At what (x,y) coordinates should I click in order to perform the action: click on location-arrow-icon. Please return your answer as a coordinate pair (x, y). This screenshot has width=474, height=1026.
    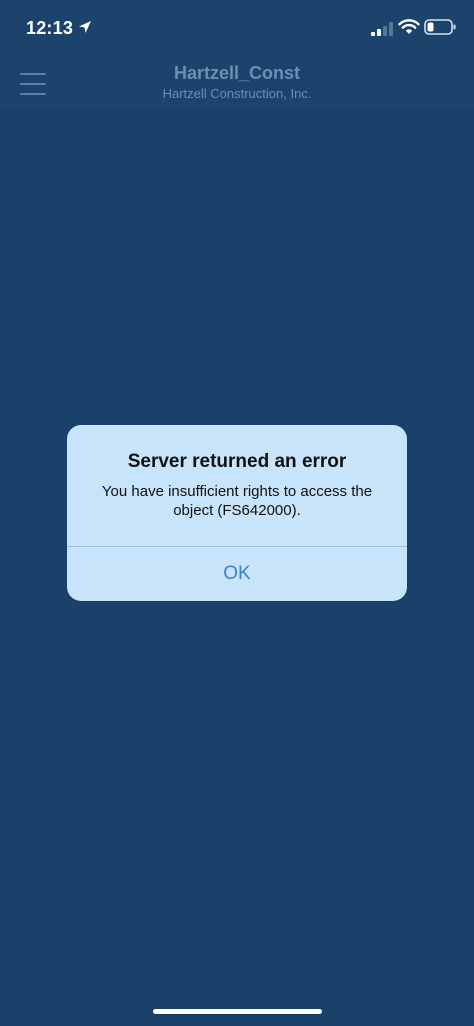
    Looking at the image, I should click on (85, 27).